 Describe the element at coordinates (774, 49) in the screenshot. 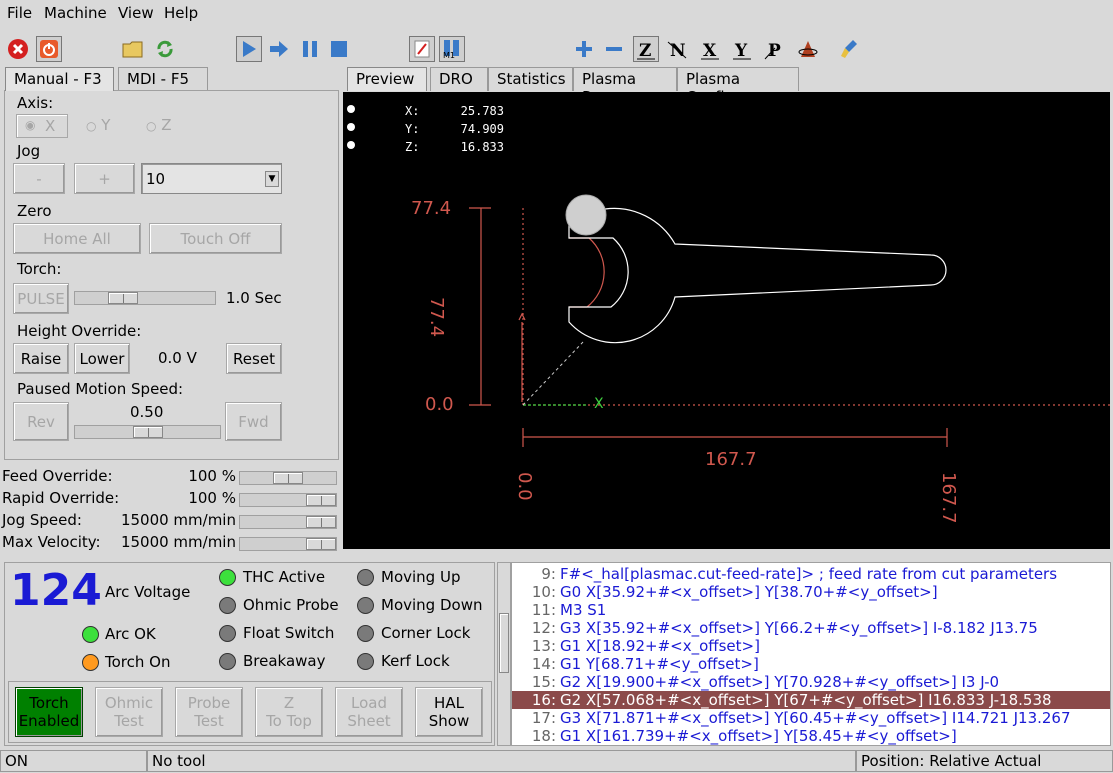

I see `view-p-icon: P` at that location.